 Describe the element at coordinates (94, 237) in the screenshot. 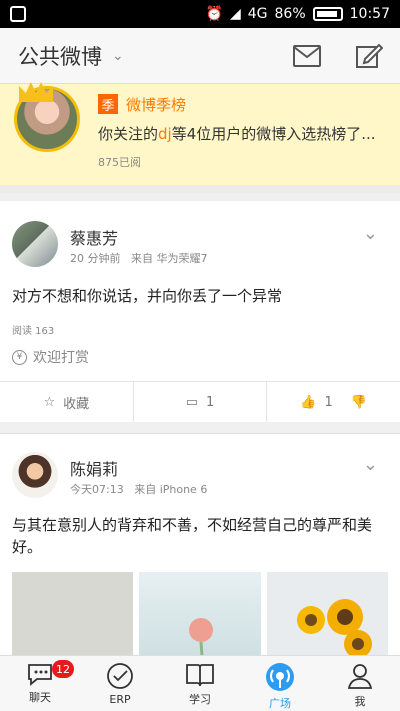

I see `user-name: 蔡惠芳` at that location.